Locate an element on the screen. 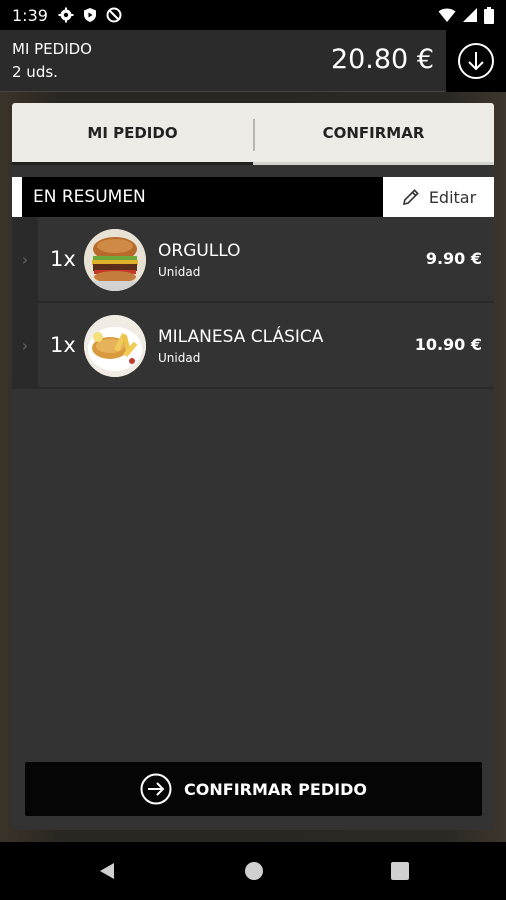  wifi-icon is located at coordinates (447, 15).